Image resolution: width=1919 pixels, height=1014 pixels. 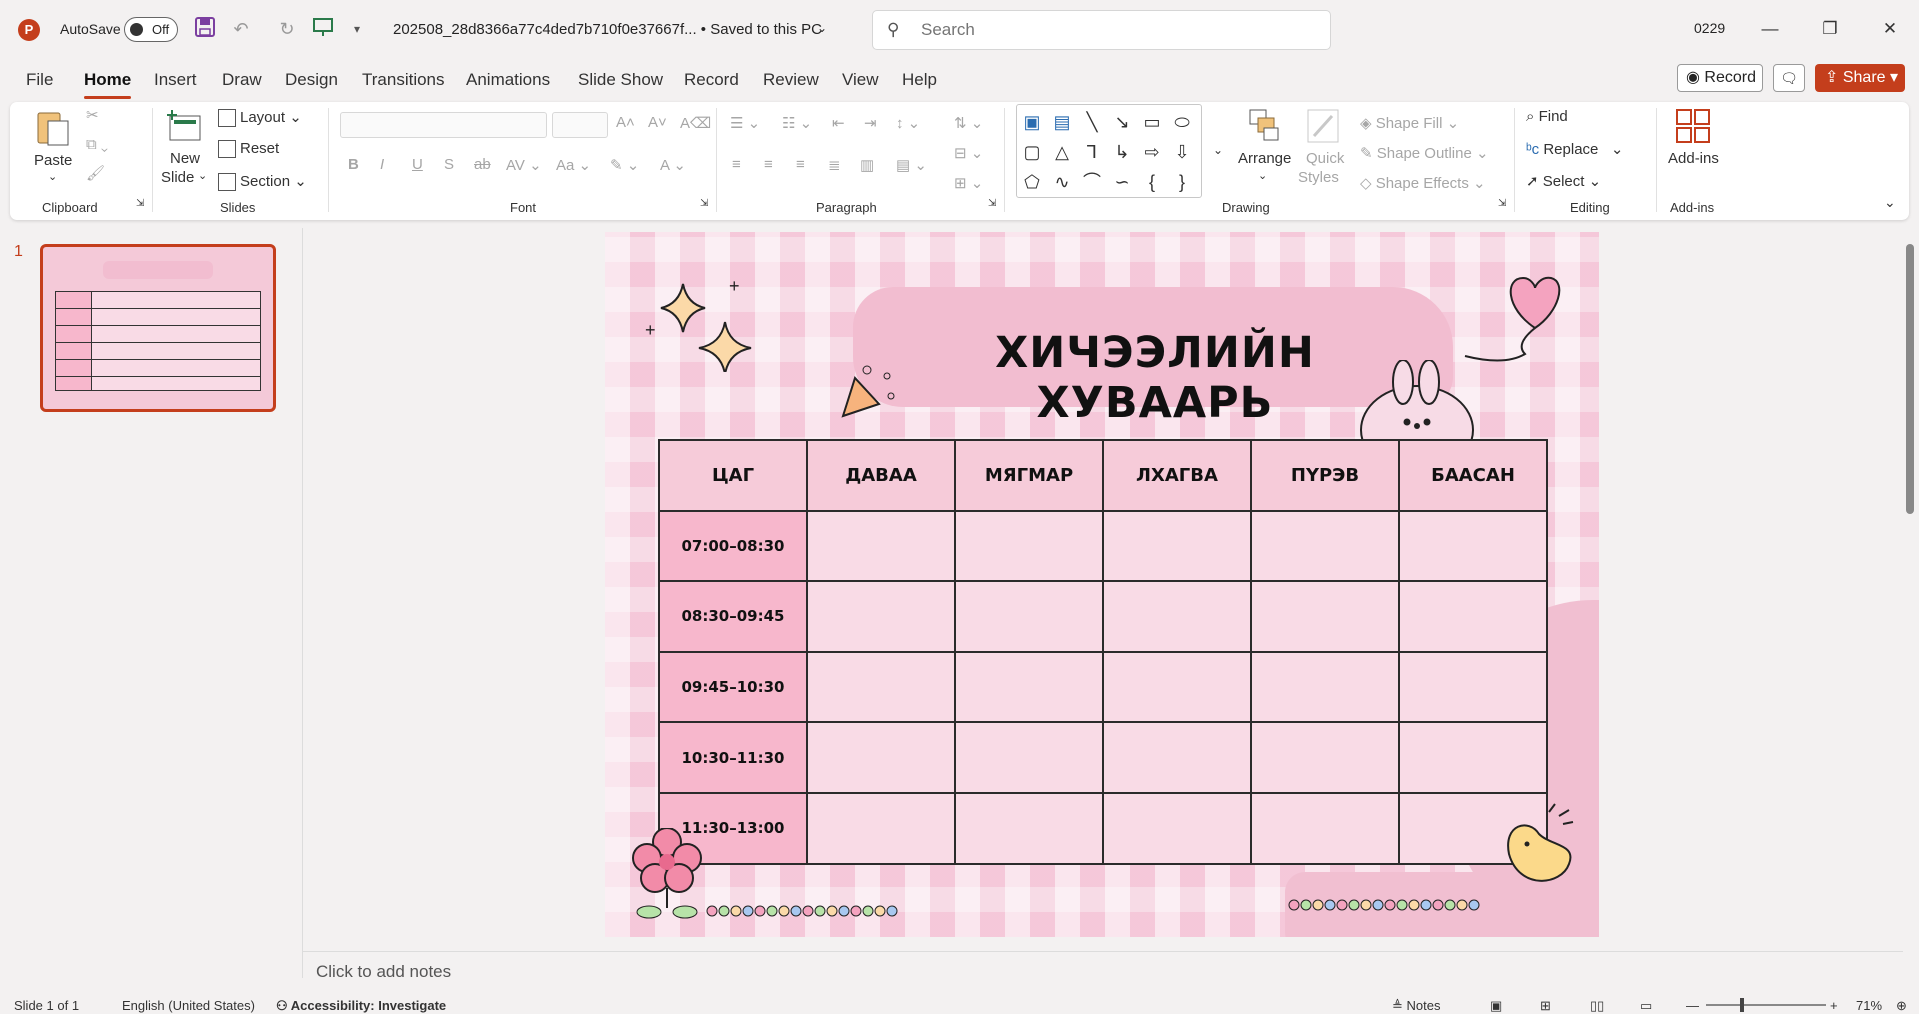 What do you see at coordinates (736, 164) in the screenshot?
I see `align-left-icon: ≡` at bounding box center [736, 164].